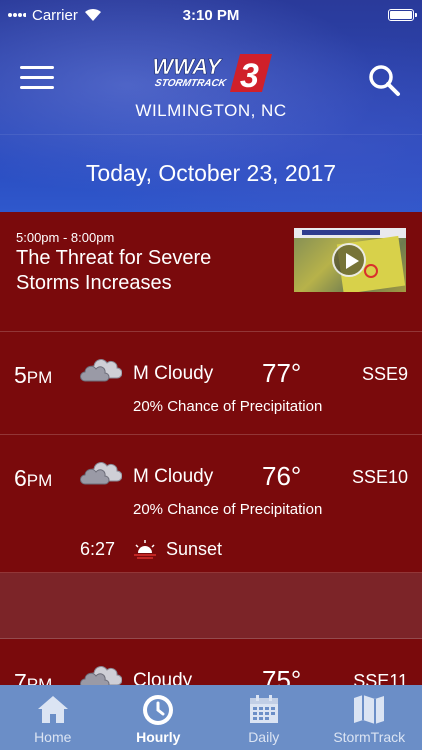  Describe the element at coordinates (384, 374) in the screenshot. I see `wind: SSE9` at that location.